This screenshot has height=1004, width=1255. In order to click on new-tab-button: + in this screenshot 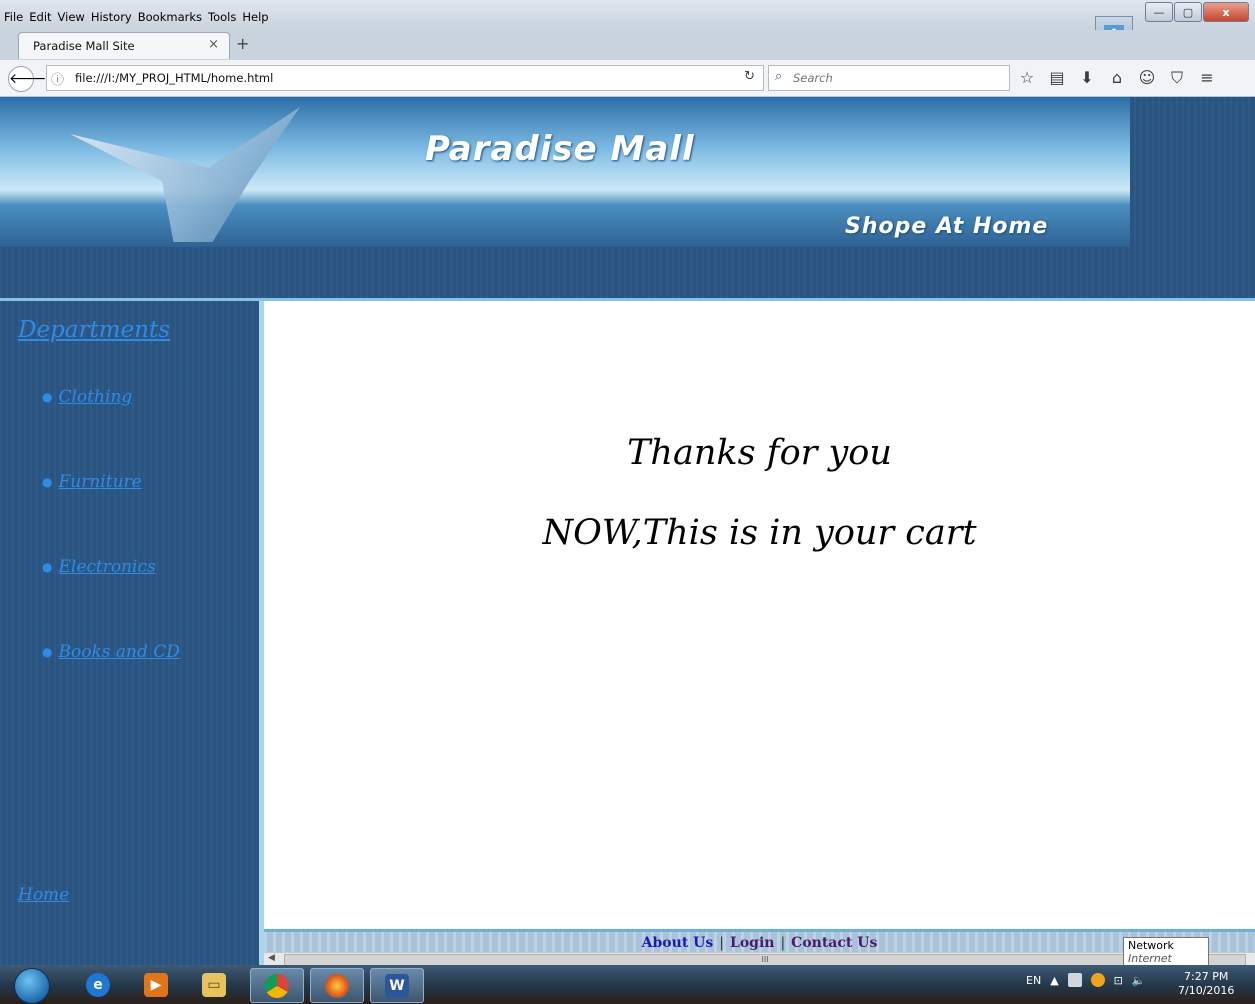, I will do `click(242, 43)`.